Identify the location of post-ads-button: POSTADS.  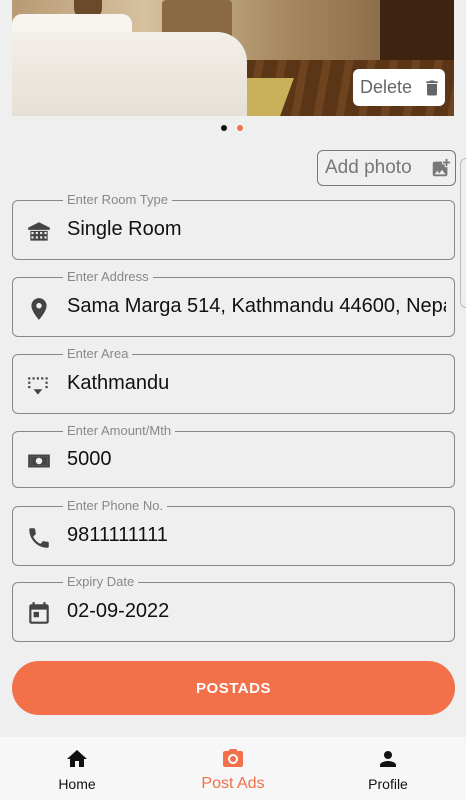
(233, 688).